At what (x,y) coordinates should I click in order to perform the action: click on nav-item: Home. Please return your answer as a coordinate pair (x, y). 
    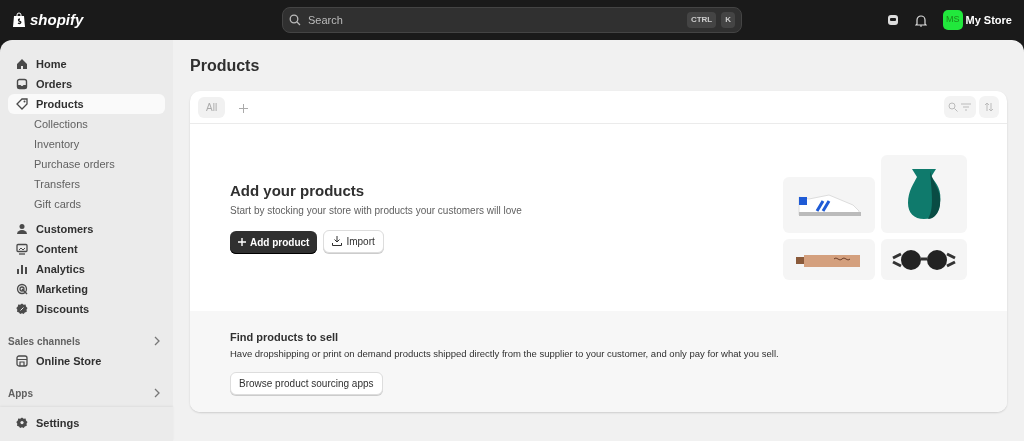
    Looking at the image, I should click on (86, 64).